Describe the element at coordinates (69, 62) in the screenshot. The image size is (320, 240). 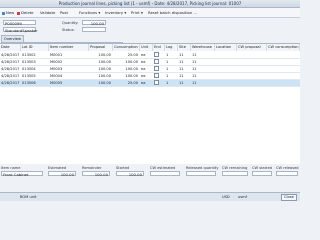
I see `table-cell: M0002` at that location.